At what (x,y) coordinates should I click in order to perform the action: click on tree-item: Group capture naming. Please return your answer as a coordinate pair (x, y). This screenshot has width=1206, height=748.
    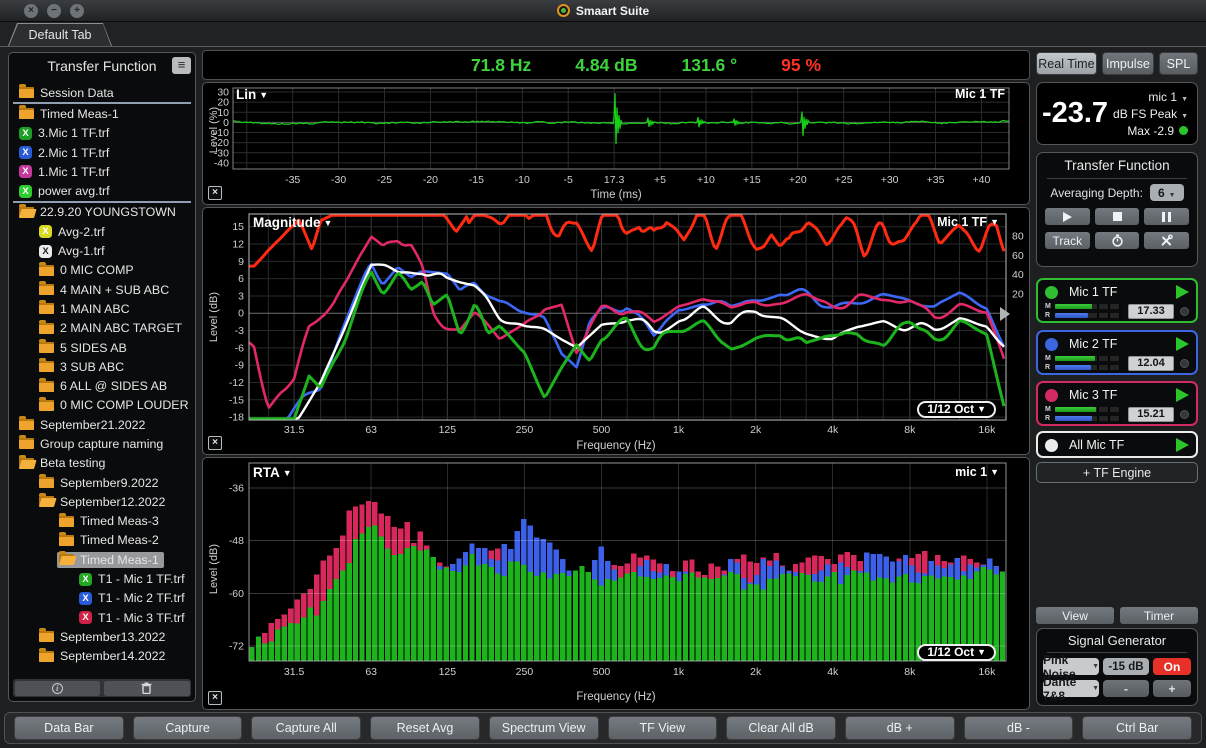
    Looking at the image, I should click on (102, 443).